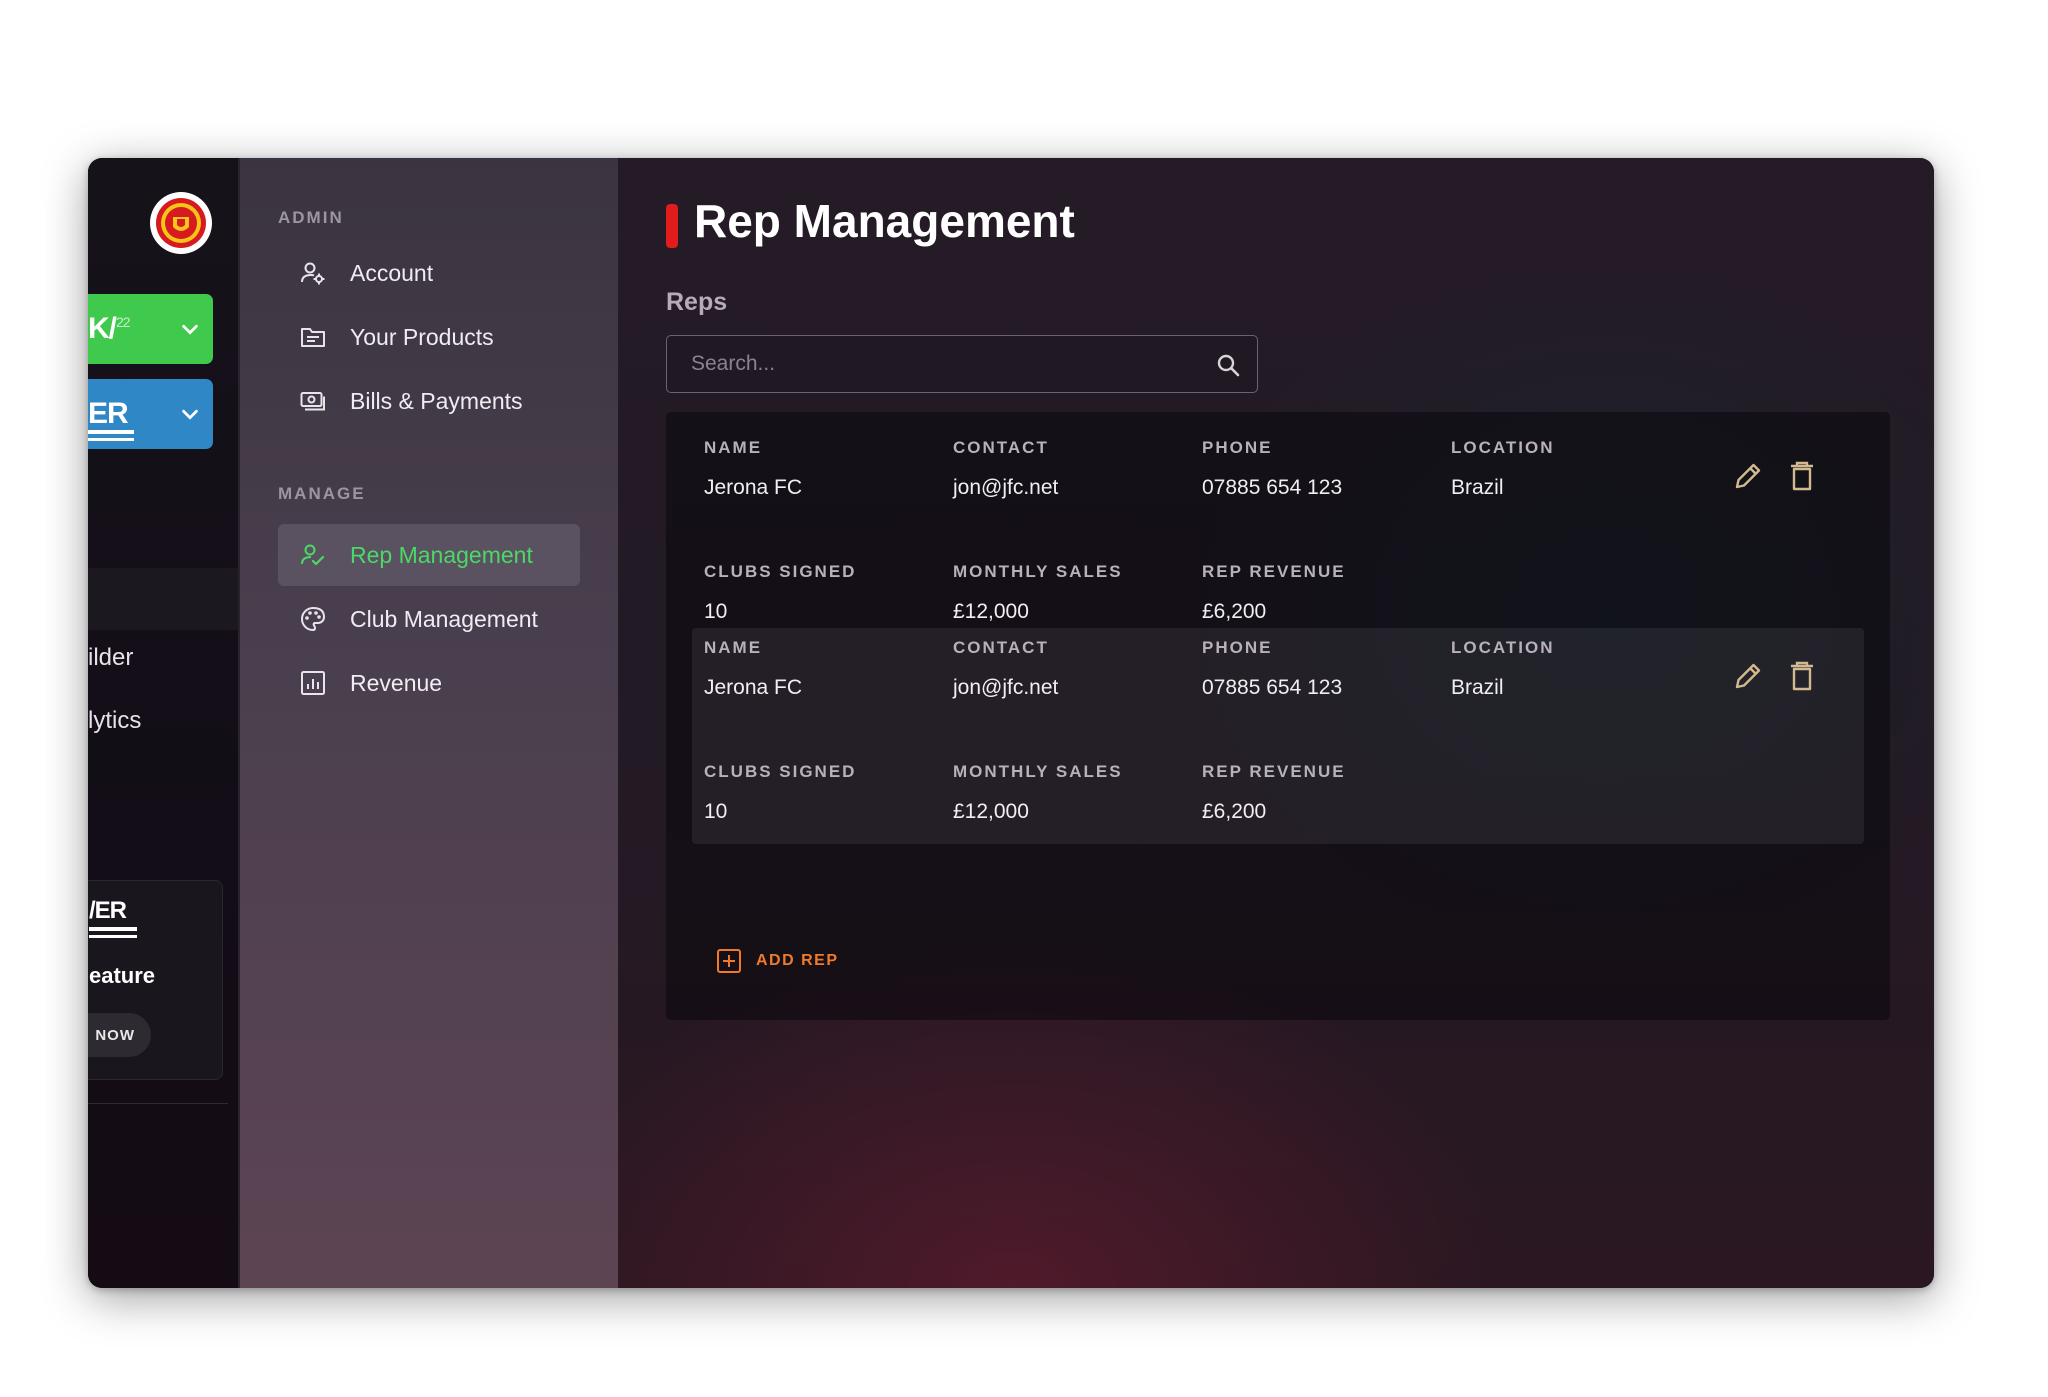  What do you see at coordinates (110, 658) in the screenshot?
I see `rail-item-builder: ilder` at bounding box center [110, 658].